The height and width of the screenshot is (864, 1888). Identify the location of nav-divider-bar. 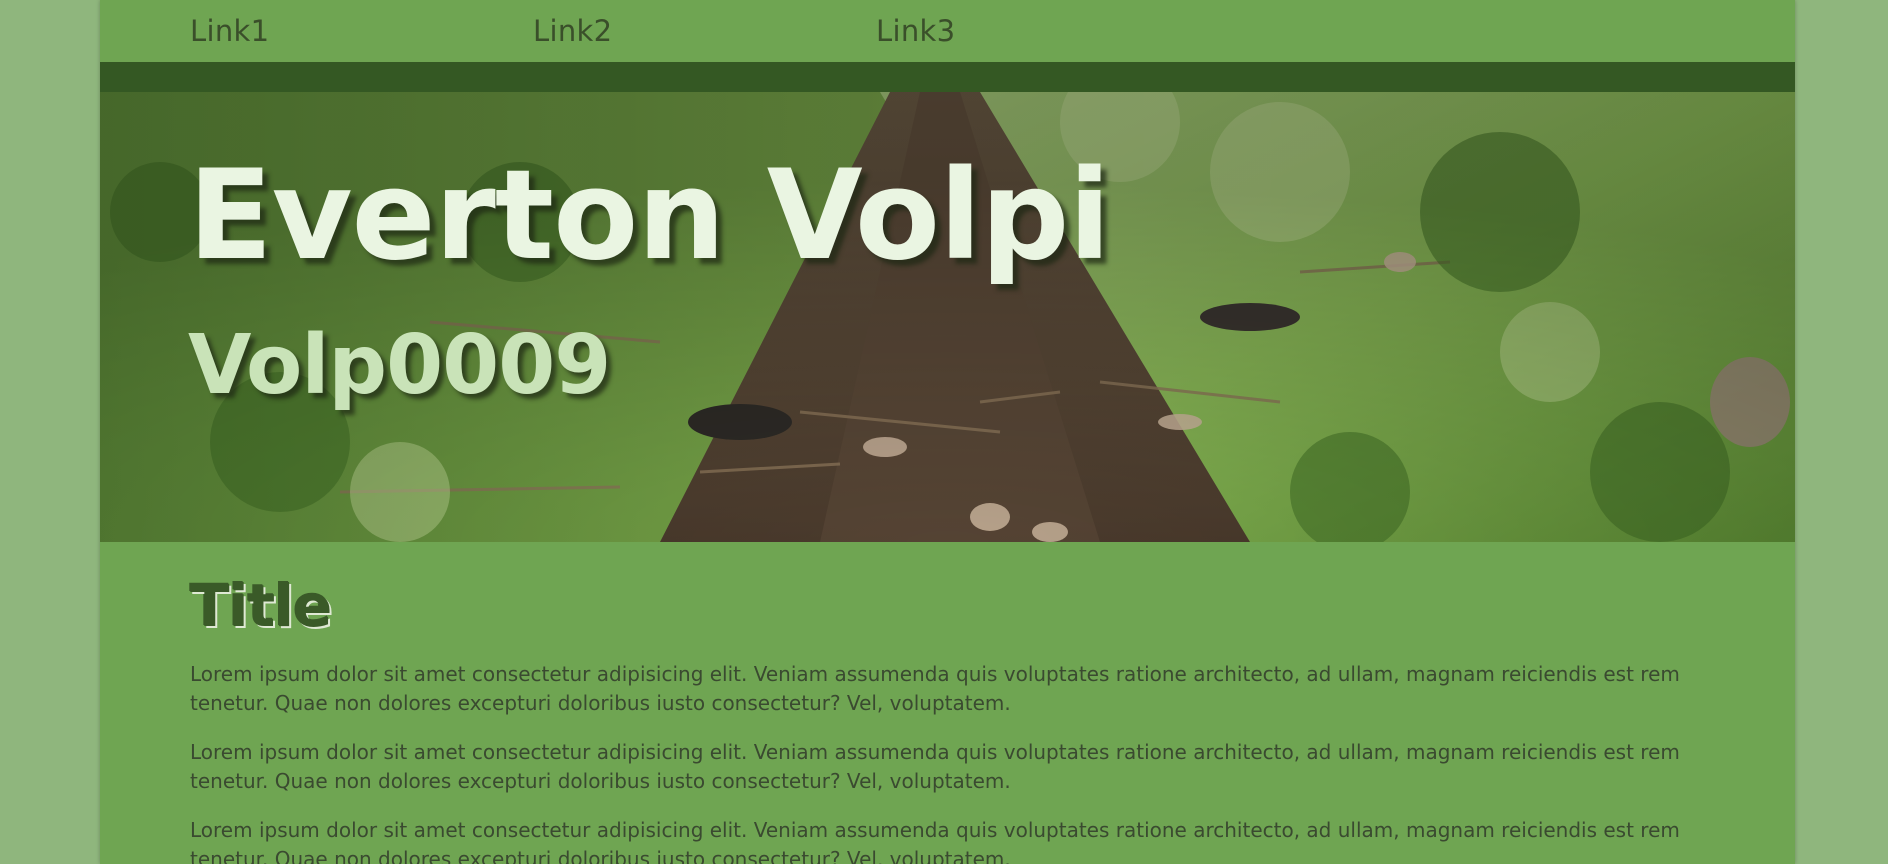
(947, 77).